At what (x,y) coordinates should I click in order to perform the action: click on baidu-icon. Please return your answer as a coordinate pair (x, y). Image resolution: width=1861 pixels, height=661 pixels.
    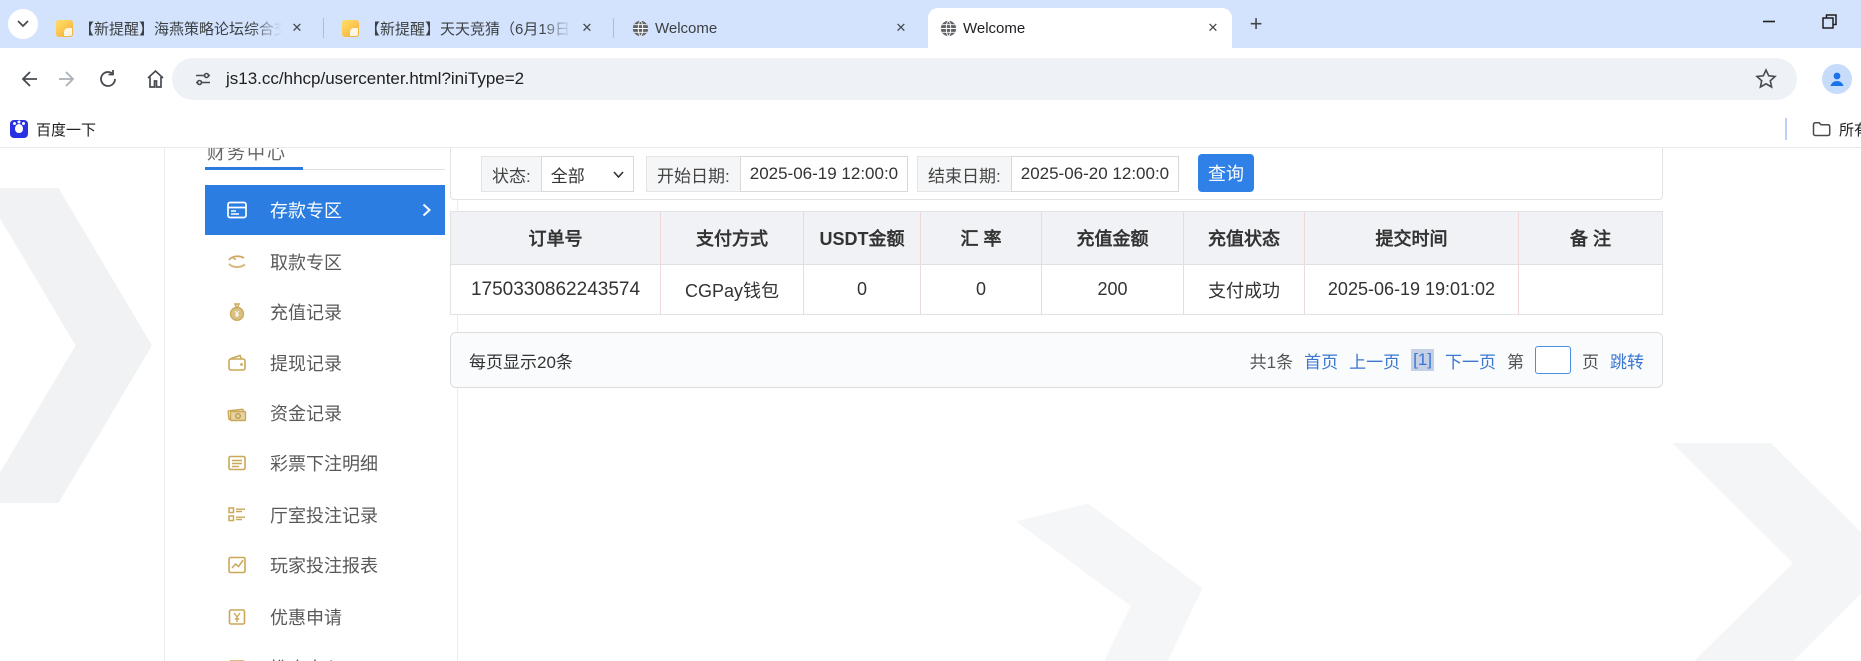
    Looking at the image, I should click on (19, 129).